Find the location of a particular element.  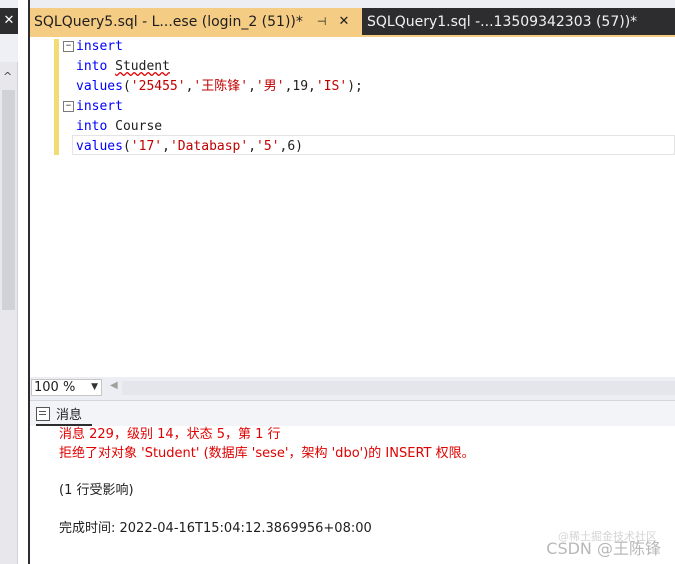

chevron-down-icon: ▼ is located at coordinates (94, 387).